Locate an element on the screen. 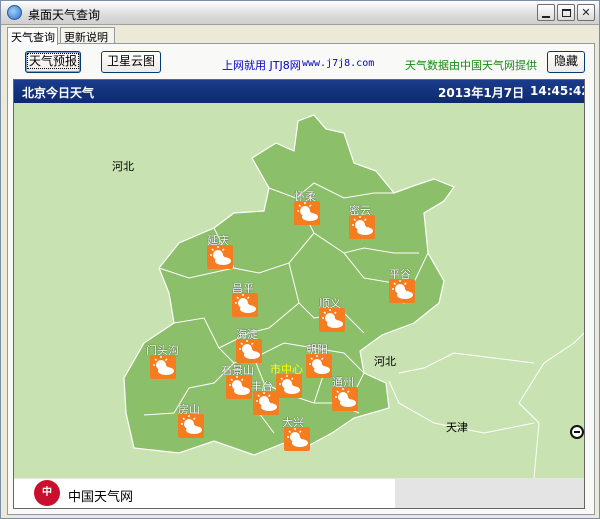  district-shijingshan: 石景山 is located at coordinates (237, 380).